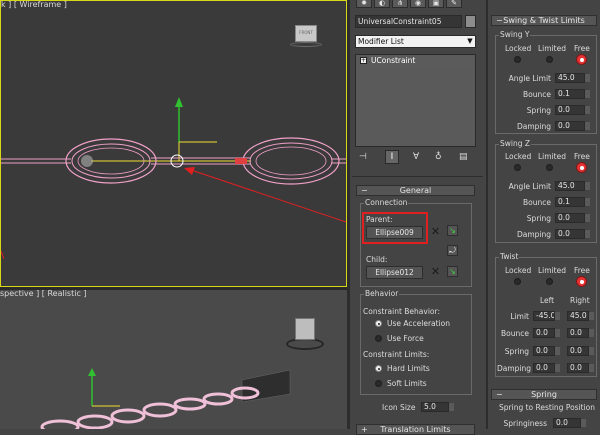  Describe the element at coordinates (572, 186) in the screenshot. I see `swing-z-angle-limit-spinner: 45.0` at that location.